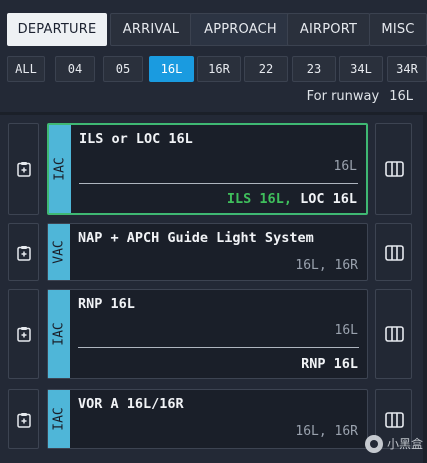 The height and width of the screenshot is (463, 427). What do you see at coordinates (75, 69) in the screenshot?
I see `runway-chip-04: 04` at bounding box center [75, 69].